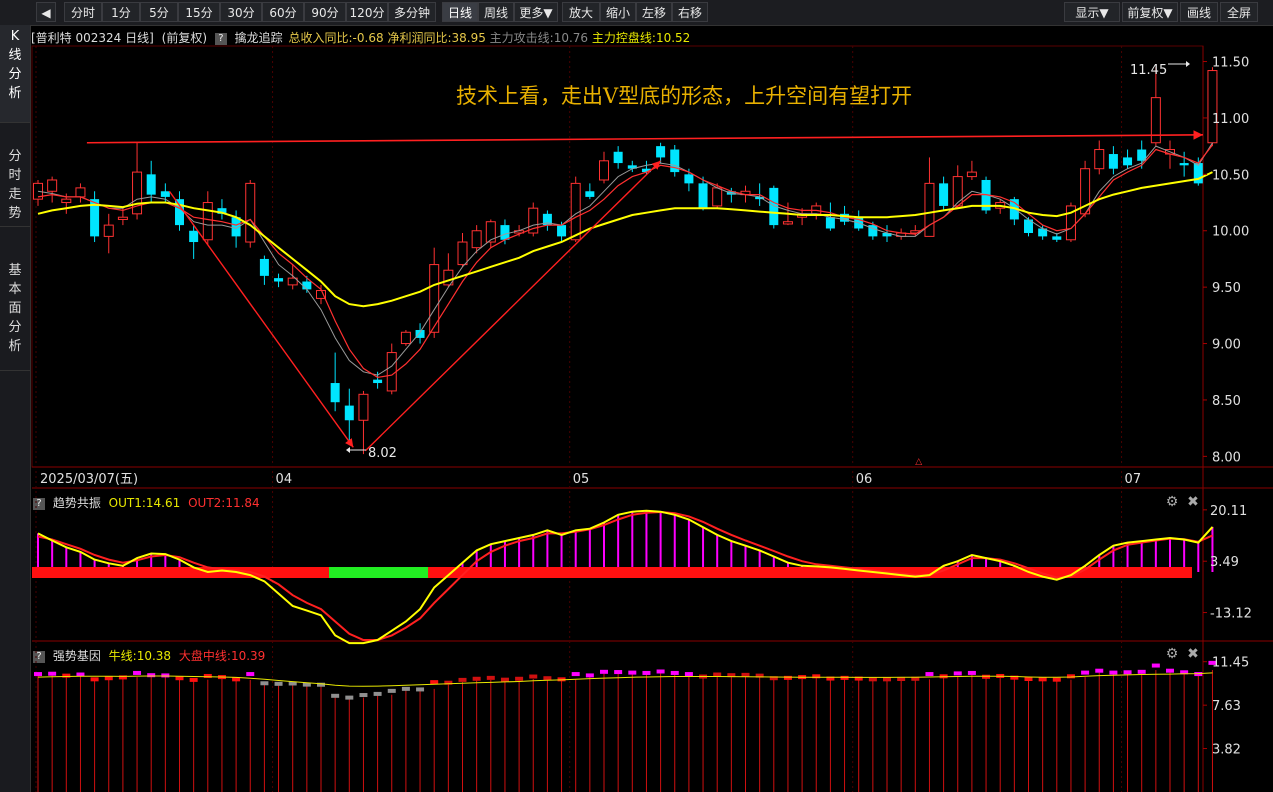  Describe the element at coordinates (283, 12) in the screenshot. I see `tab-5: 60分` at that location.